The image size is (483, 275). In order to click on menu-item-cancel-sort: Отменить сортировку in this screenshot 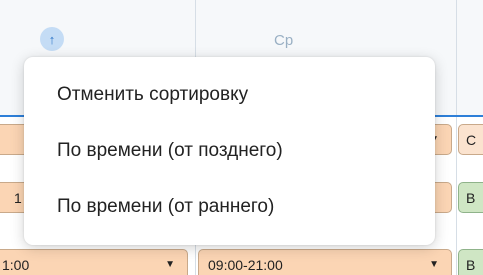, I will do `click(229, 95)`.